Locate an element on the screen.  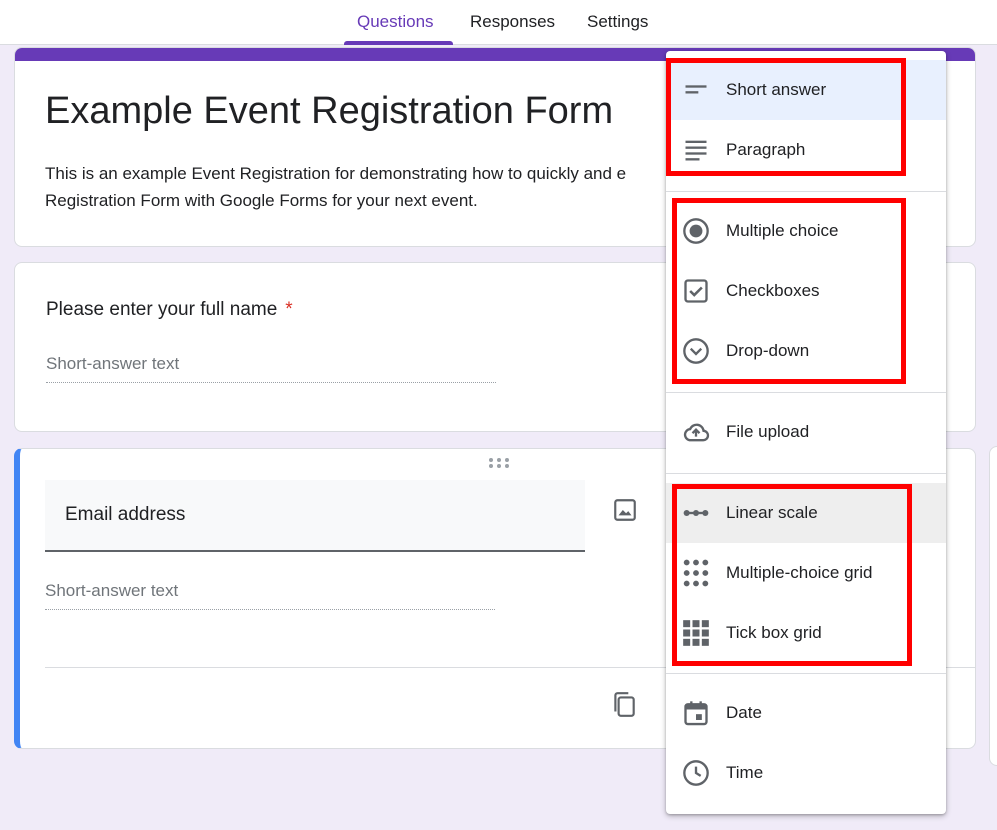
tab-responses: Responses is located at coordinates (512, 22).